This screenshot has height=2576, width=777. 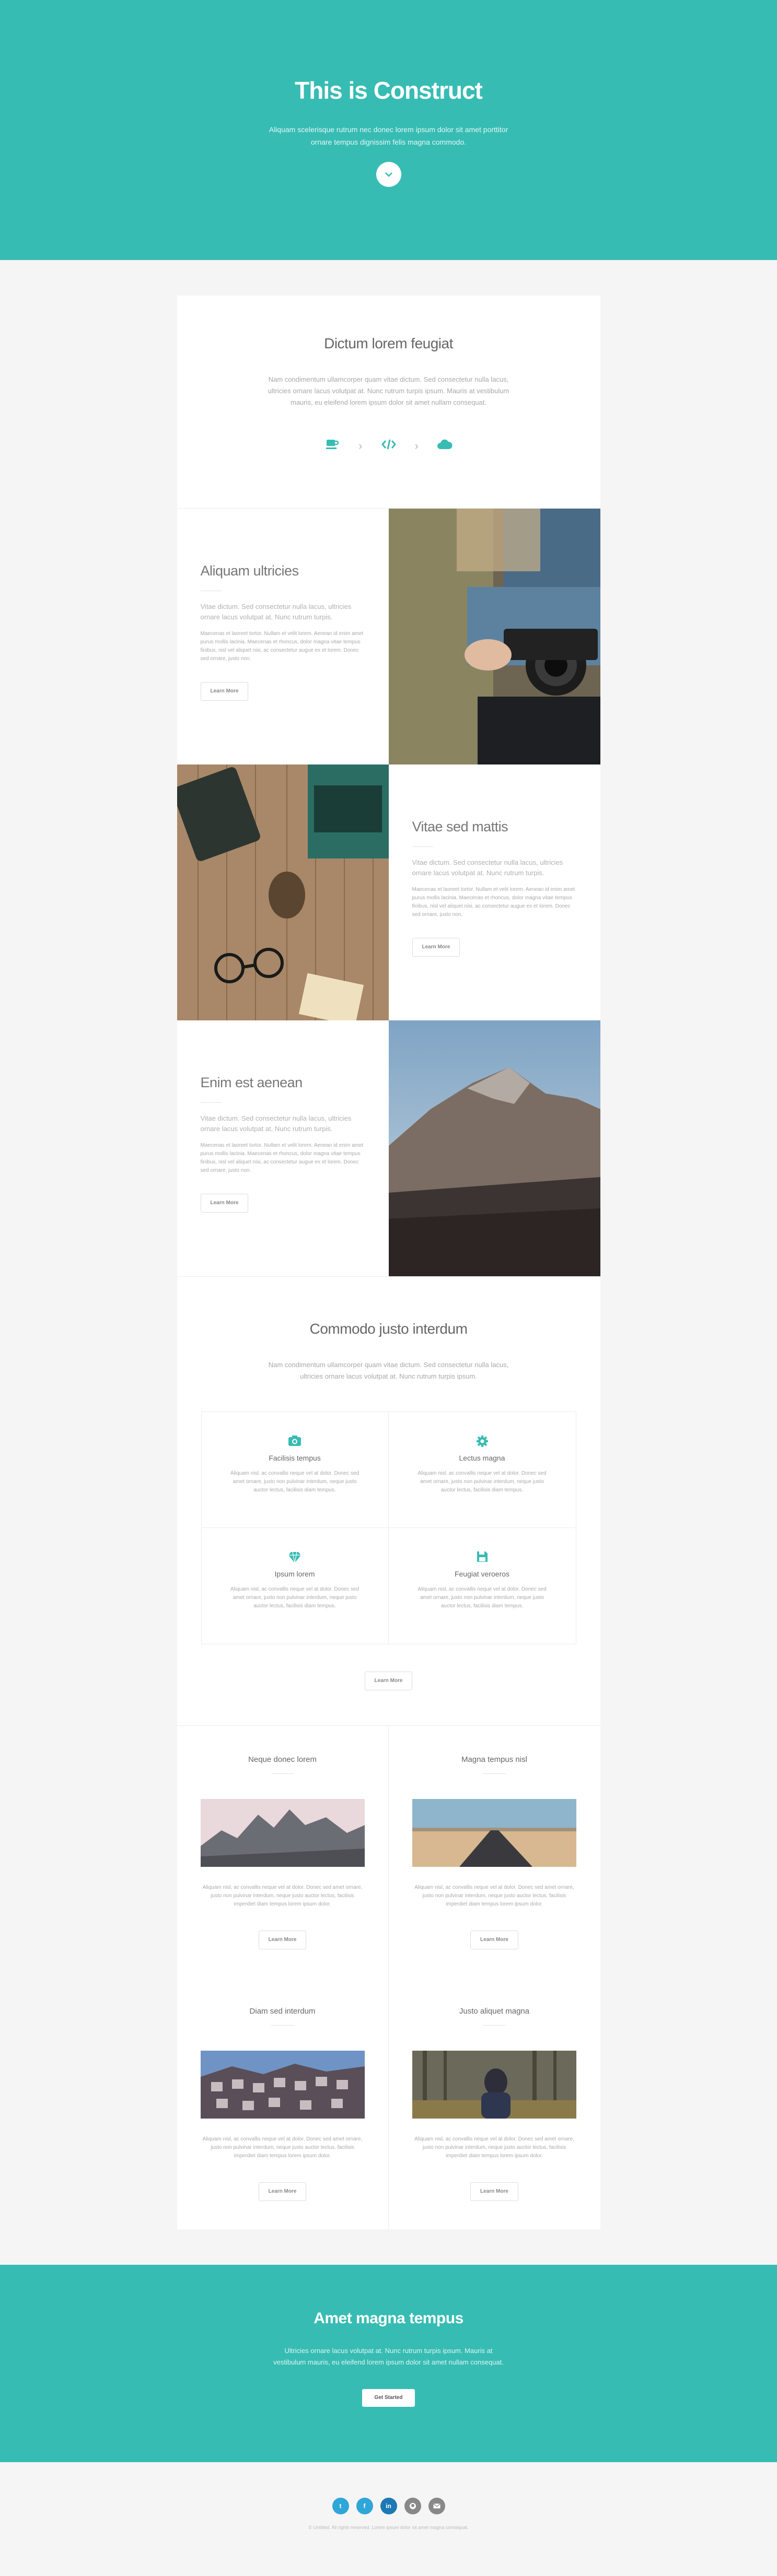 I want to click on features-title: Commodo justo interdum, so click(x=388, y=1329).